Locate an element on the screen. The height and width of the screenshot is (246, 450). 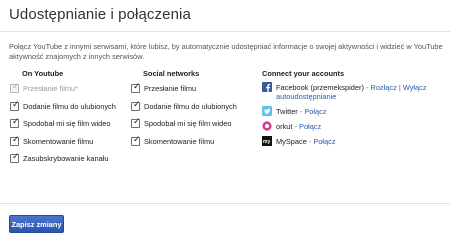
orkut-row: orkut - Połącz is located at coordinates (352, 126).